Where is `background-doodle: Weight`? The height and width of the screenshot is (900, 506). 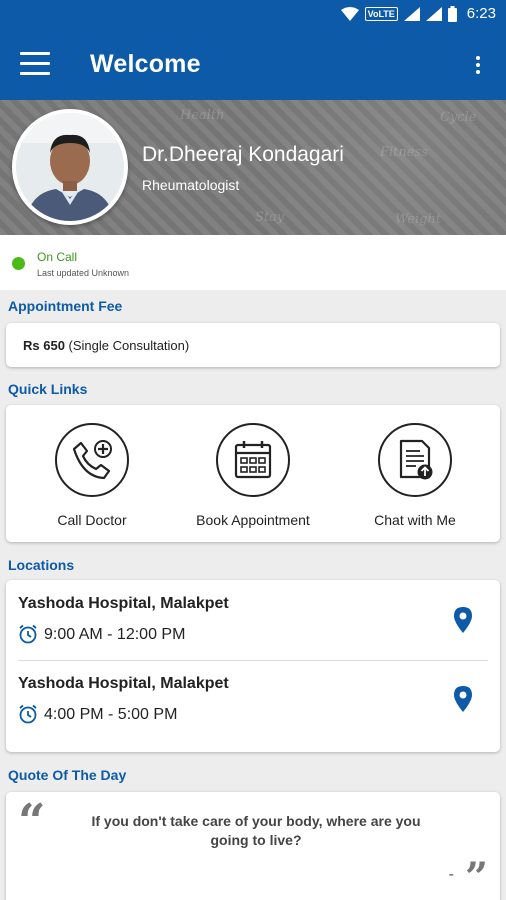 background-doodle: Weight is located at coordinates (418, 219).